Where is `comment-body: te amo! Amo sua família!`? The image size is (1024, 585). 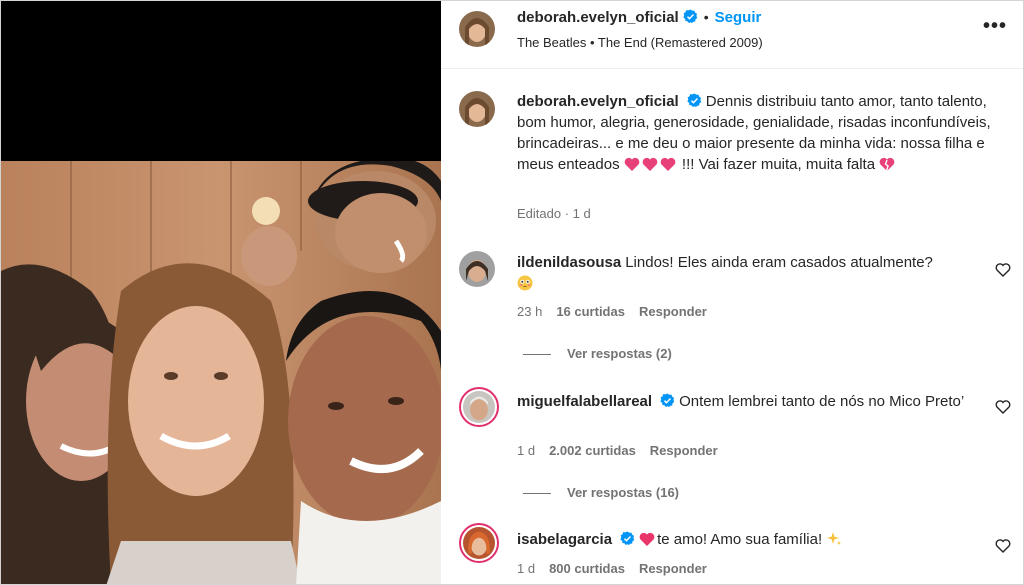
comment-body: te amo! Amo sua família! is located at coordinates (740, 539).